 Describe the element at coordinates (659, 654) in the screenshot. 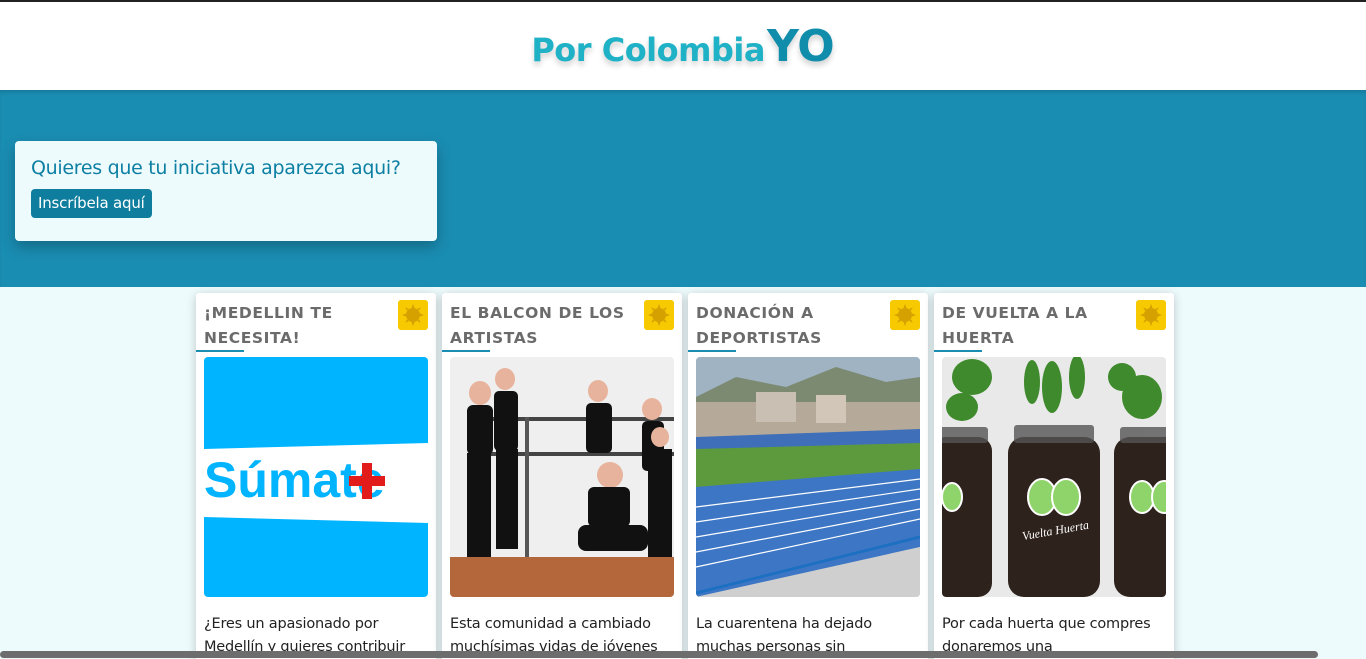

I see `horizontal-scrollbar` at that location.